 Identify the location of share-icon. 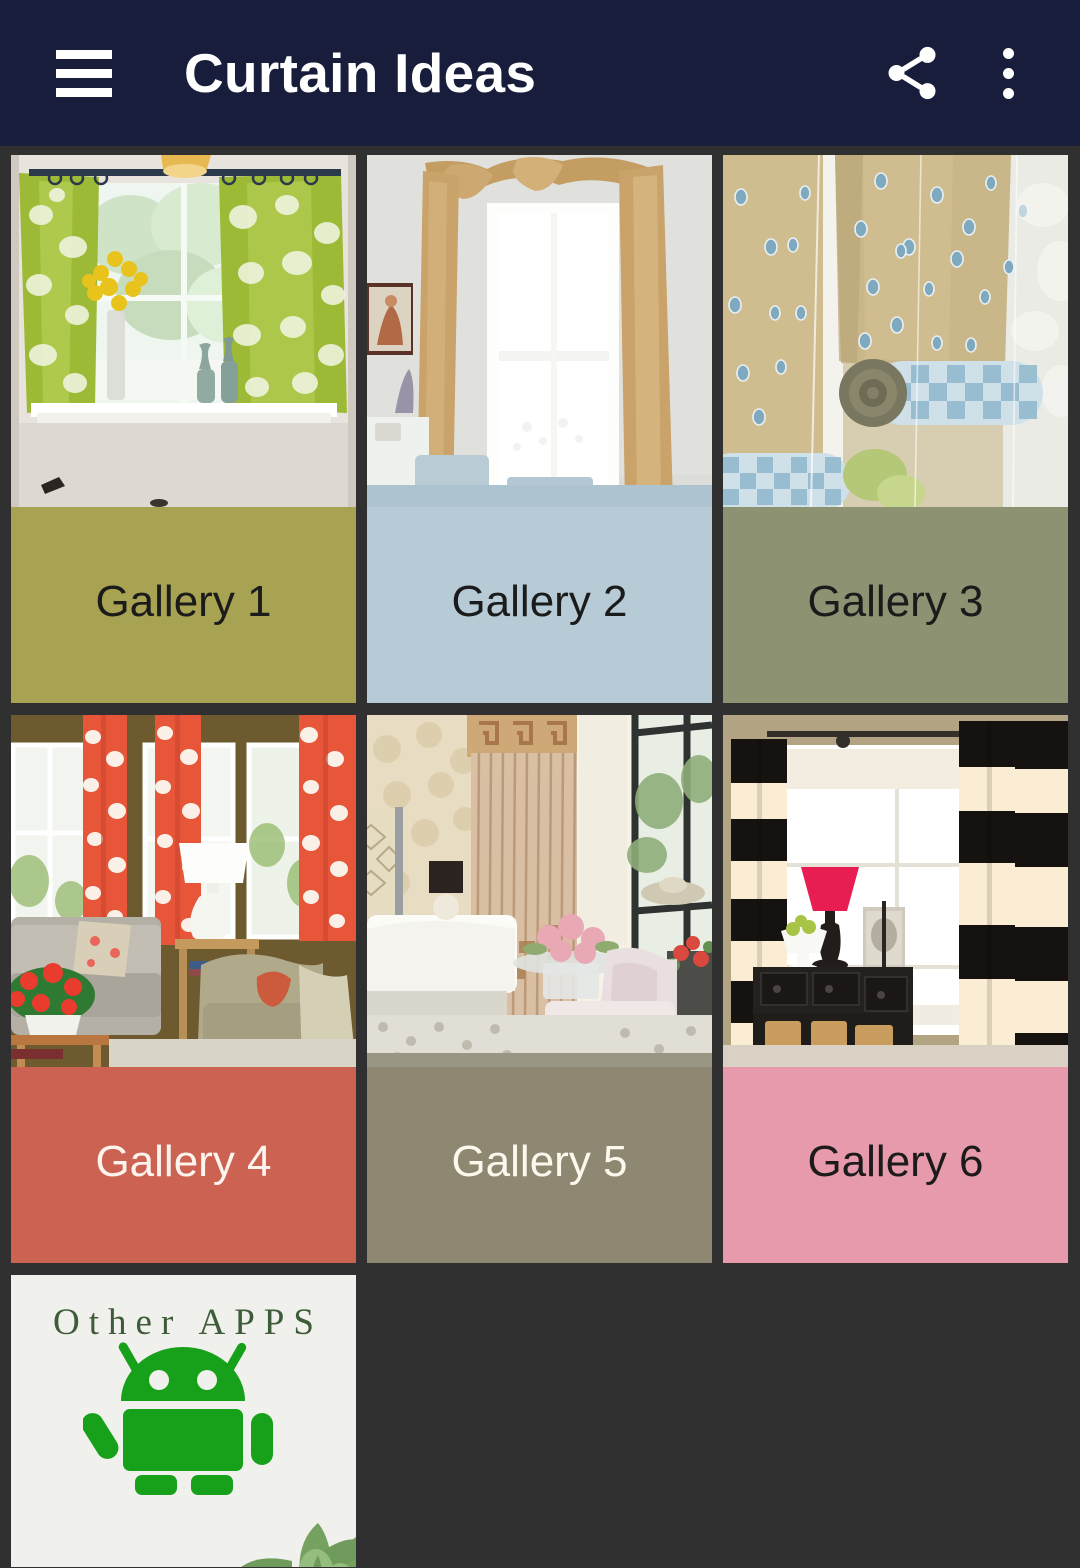
(912, 73).